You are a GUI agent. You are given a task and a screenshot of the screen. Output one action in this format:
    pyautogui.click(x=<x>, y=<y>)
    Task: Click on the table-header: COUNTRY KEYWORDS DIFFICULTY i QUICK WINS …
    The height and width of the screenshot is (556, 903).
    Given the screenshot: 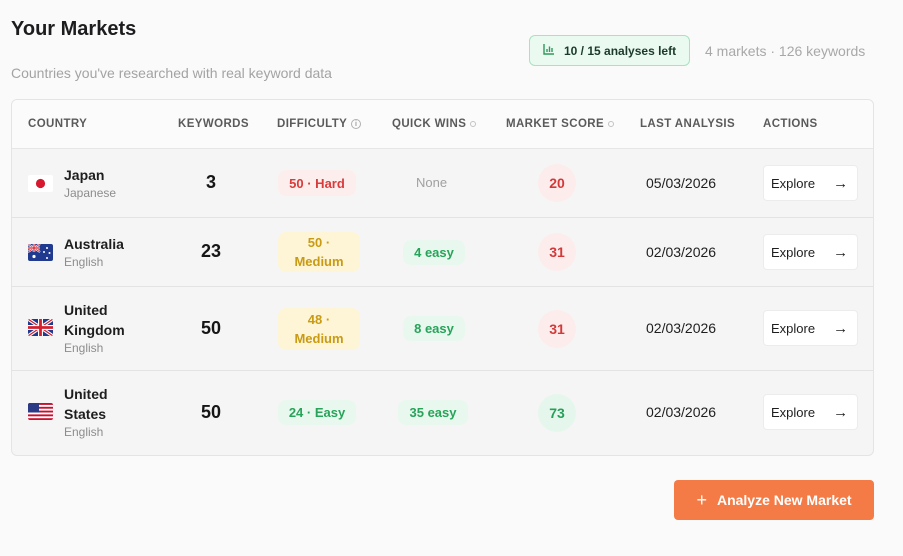 What is the action you would take?
    pyautogui.click(x=442, y=124)
    